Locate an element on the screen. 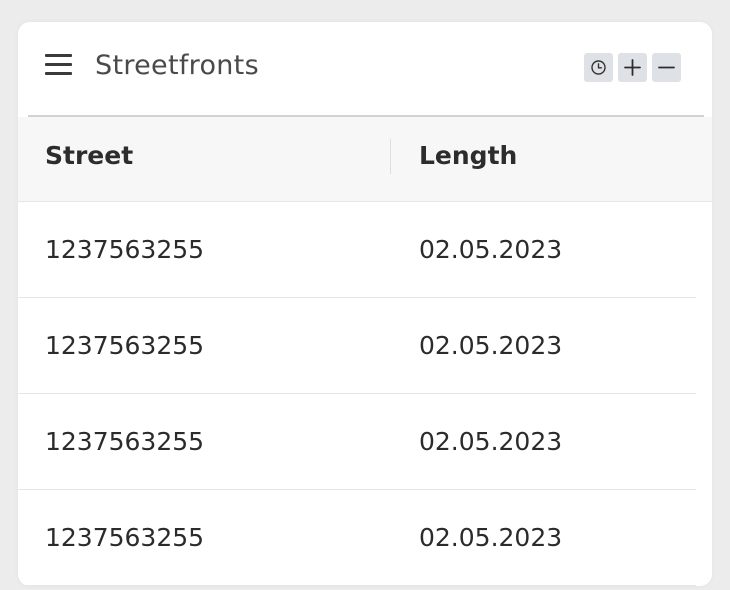  remove-button is located at coordinates (666, 67).